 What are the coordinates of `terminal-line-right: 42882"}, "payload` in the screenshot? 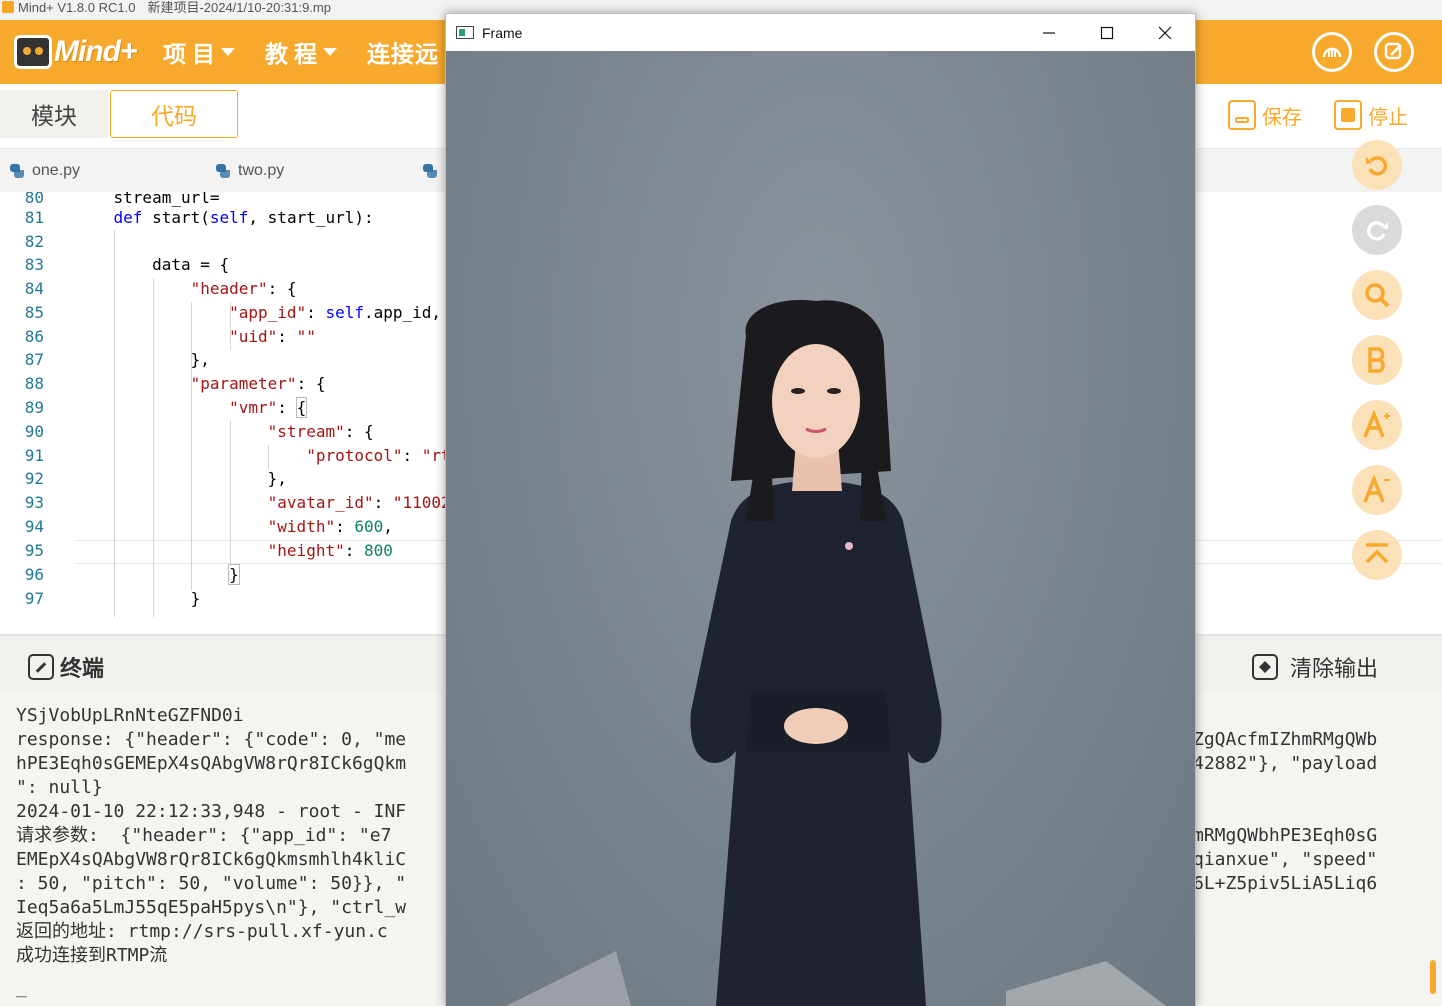 It's located at (1285, 763).